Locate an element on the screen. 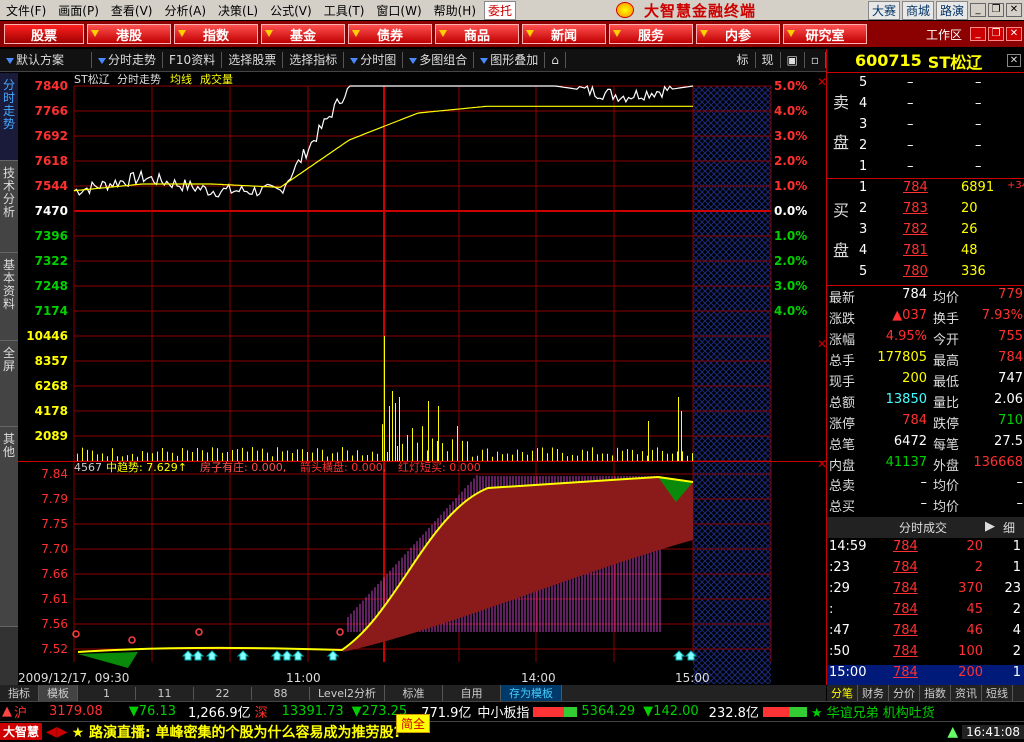 The image size is (1024, 742). panel-tab: 分笔 is located at coordinates (842, 693).